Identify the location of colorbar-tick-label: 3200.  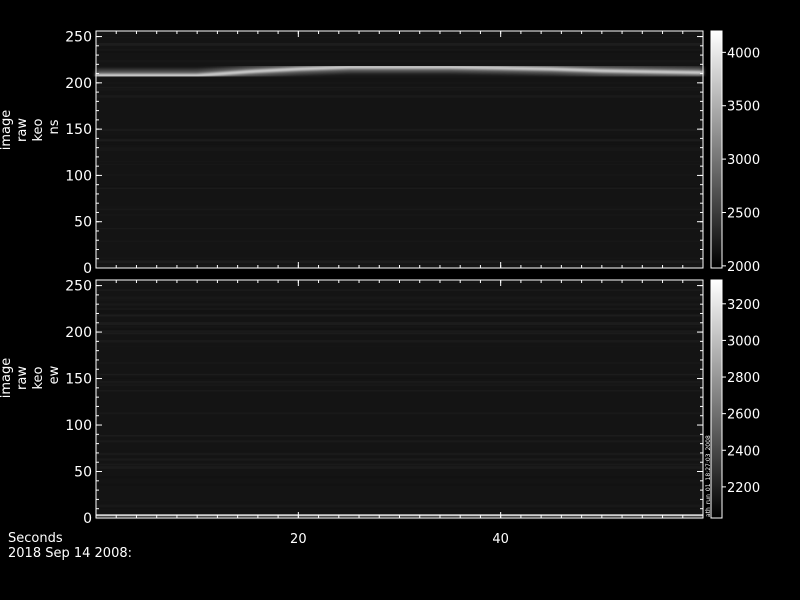
(743, 305).